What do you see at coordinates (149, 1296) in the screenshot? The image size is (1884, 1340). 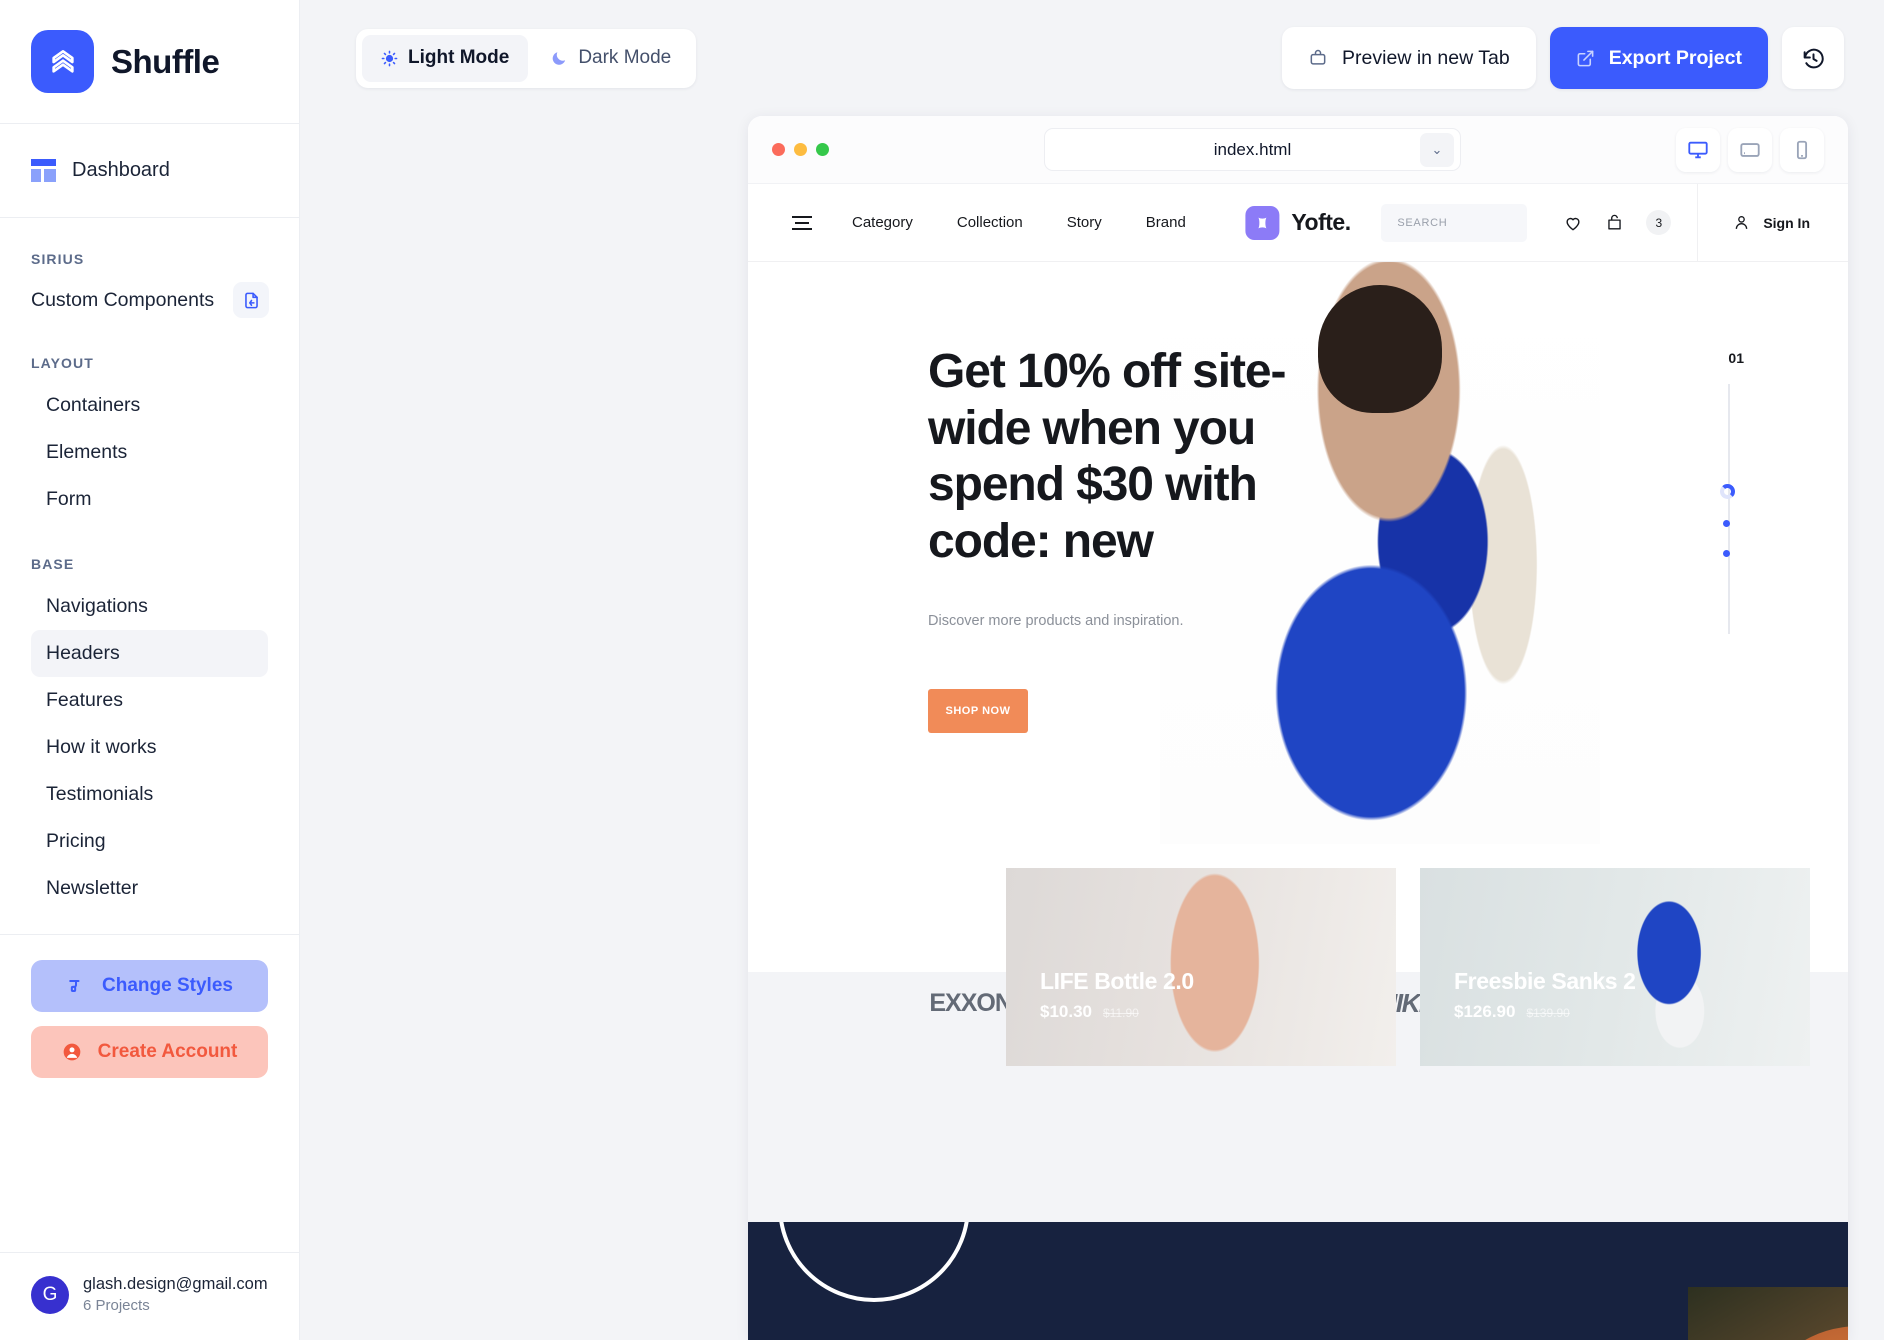 I see `sidebar-user: G glash.design@gmail.com 6 Projects` at bounding box center [149, 1296].